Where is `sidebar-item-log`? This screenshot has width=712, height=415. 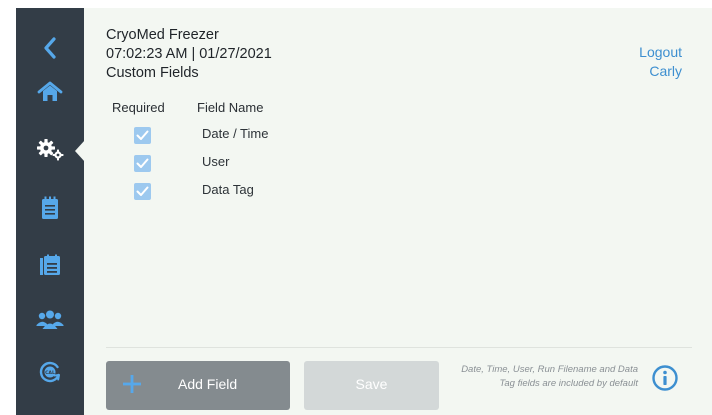
sidebar-item-log is located at coordinates (50, 208).